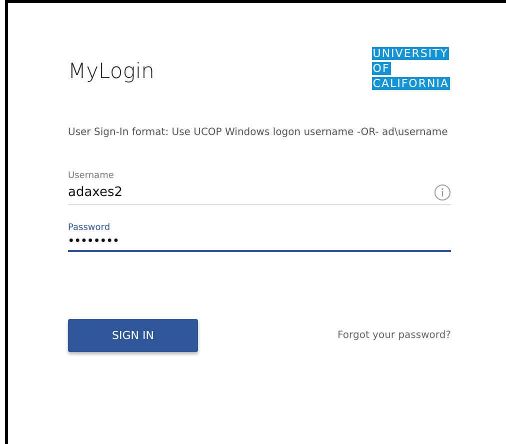  Describe the element at coordinates (259, 193) in the screenshot. I see `username-field: adaxes2` at that location.